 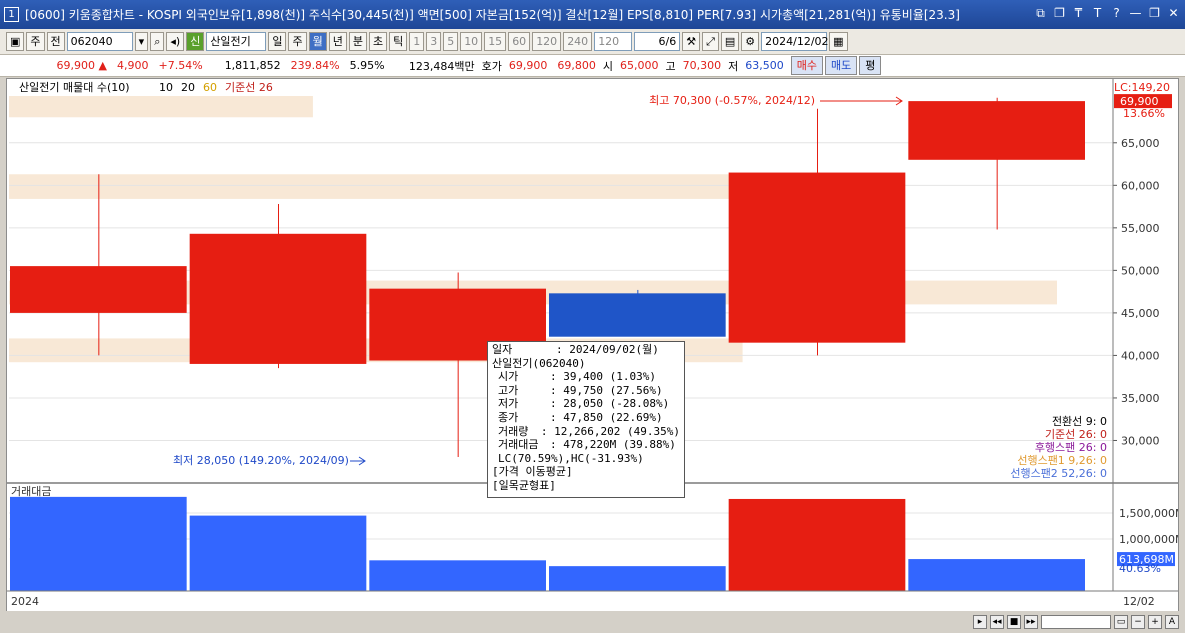 What do you see at coordinates (315, 65) in the screenshot?
I see `volume-ratio: 239.84%` at bounding box center [315, 65].